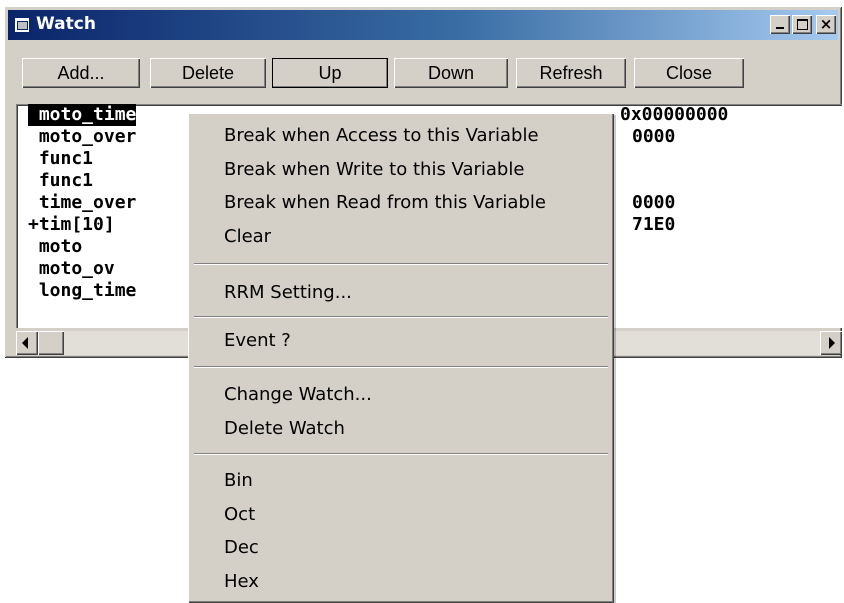 This screenshot has width=844, height=603. What do you see at coordinates (802, 24) in the screenshot?
I see `maximize-icon` at bounding box center [802, 24].